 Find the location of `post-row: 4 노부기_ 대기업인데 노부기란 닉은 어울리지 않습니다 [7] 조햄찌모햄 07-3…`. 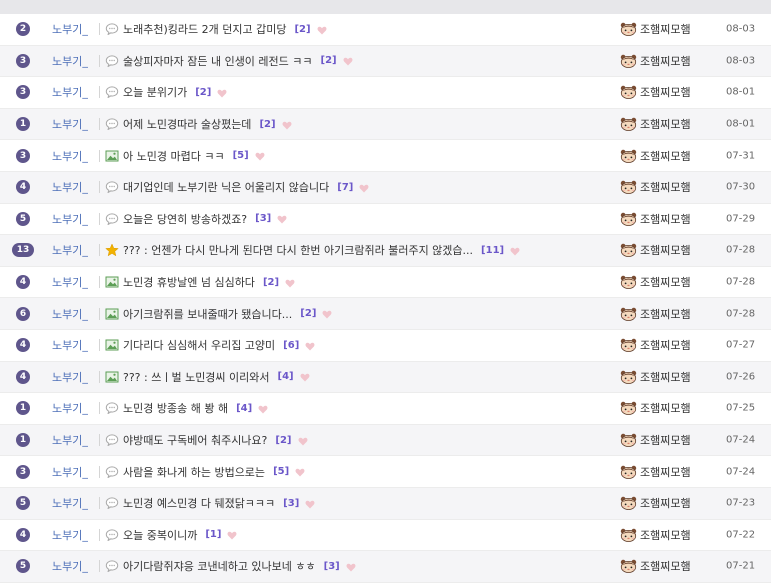

post-row: 4 노부기_ 대기업인데 노부기란 닉은 어울리지 않습니다 [7] 조햄찌모햄 07-3… is located at coordinates (385, 187).